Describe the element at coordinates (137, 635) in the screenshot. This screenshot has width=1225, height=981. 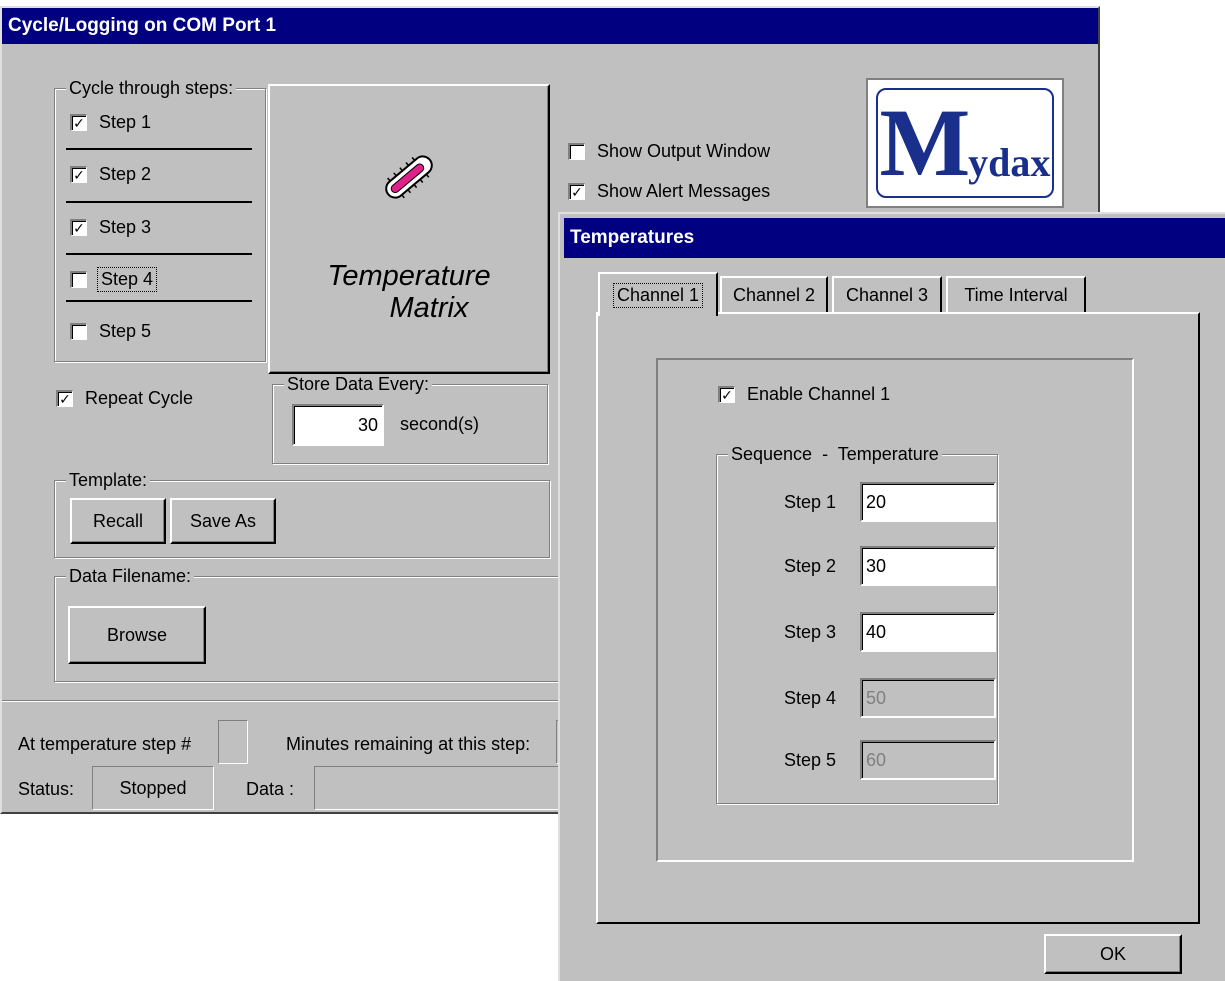
I see `browse-button: Browse` at that location.